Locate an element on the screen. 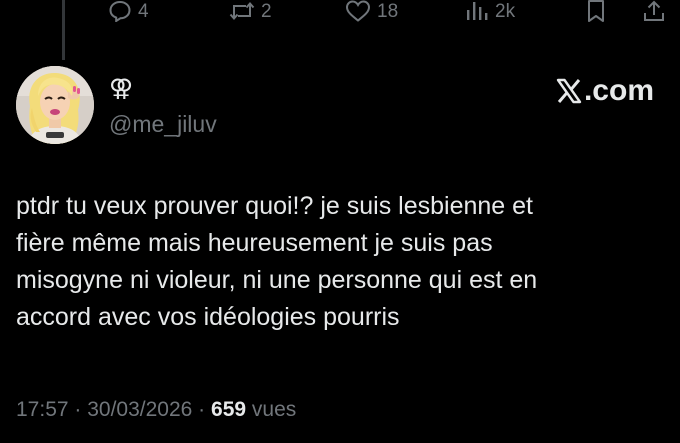 This screenshot has width=680, height=443. share-icon is located at coordinates (654, 10).